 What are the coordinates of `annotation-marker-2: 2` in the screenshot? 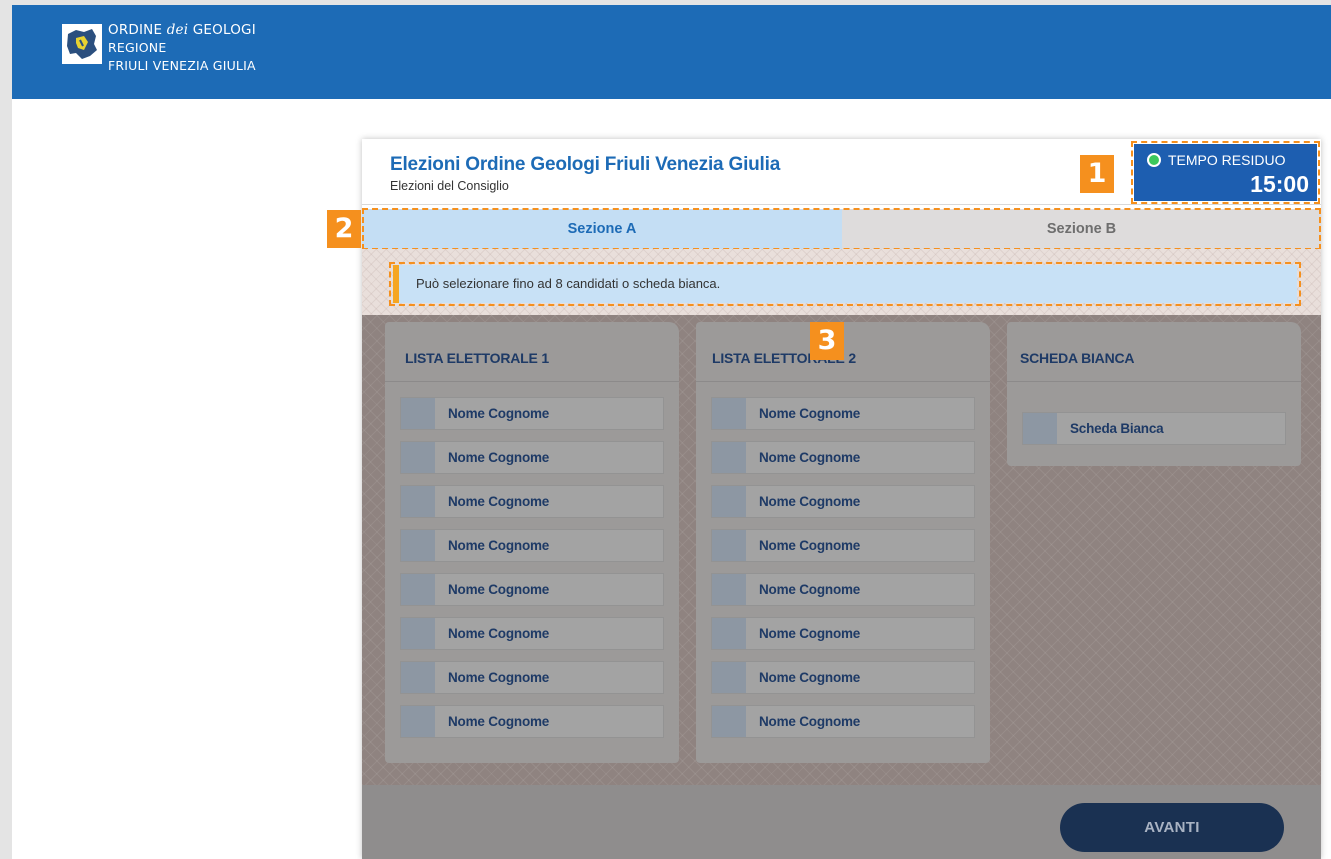 It's located at (344, 229).